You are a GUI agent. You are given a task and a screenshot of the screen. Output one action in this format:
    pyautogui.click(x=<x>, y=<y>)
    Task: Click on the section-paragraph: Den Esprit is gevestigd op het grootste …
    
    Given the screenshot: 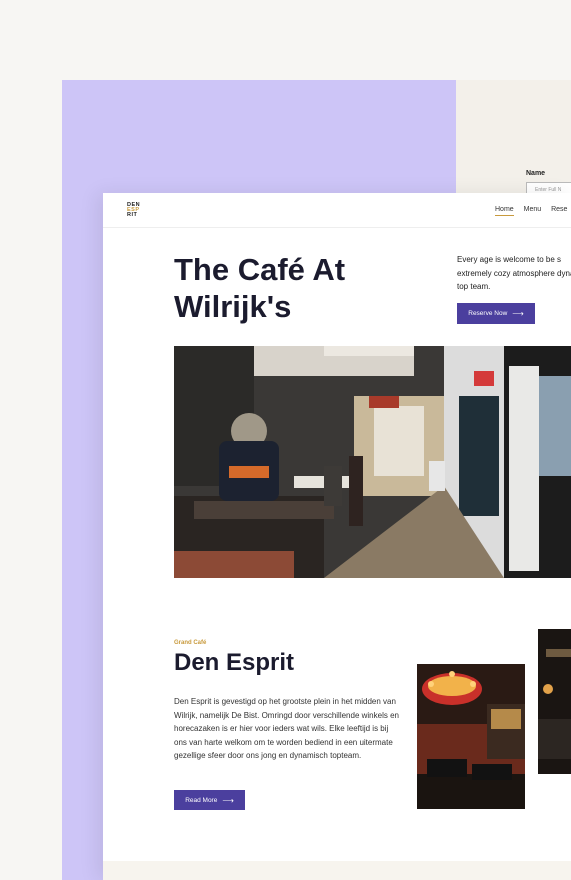 What is the action you would take?
    pyautogui.click(x=286, y=729)
    